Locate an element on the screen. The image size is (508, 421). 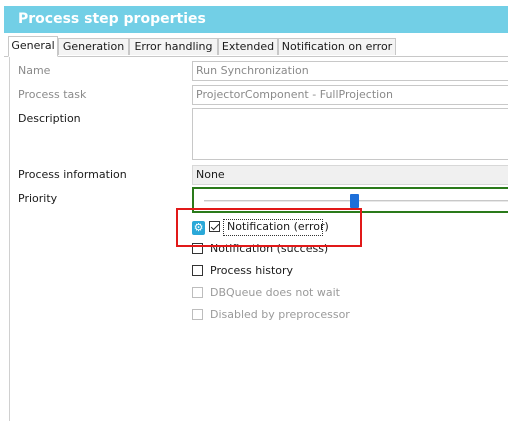
title-bar: Process step properties is located at coordinates (256, 19).